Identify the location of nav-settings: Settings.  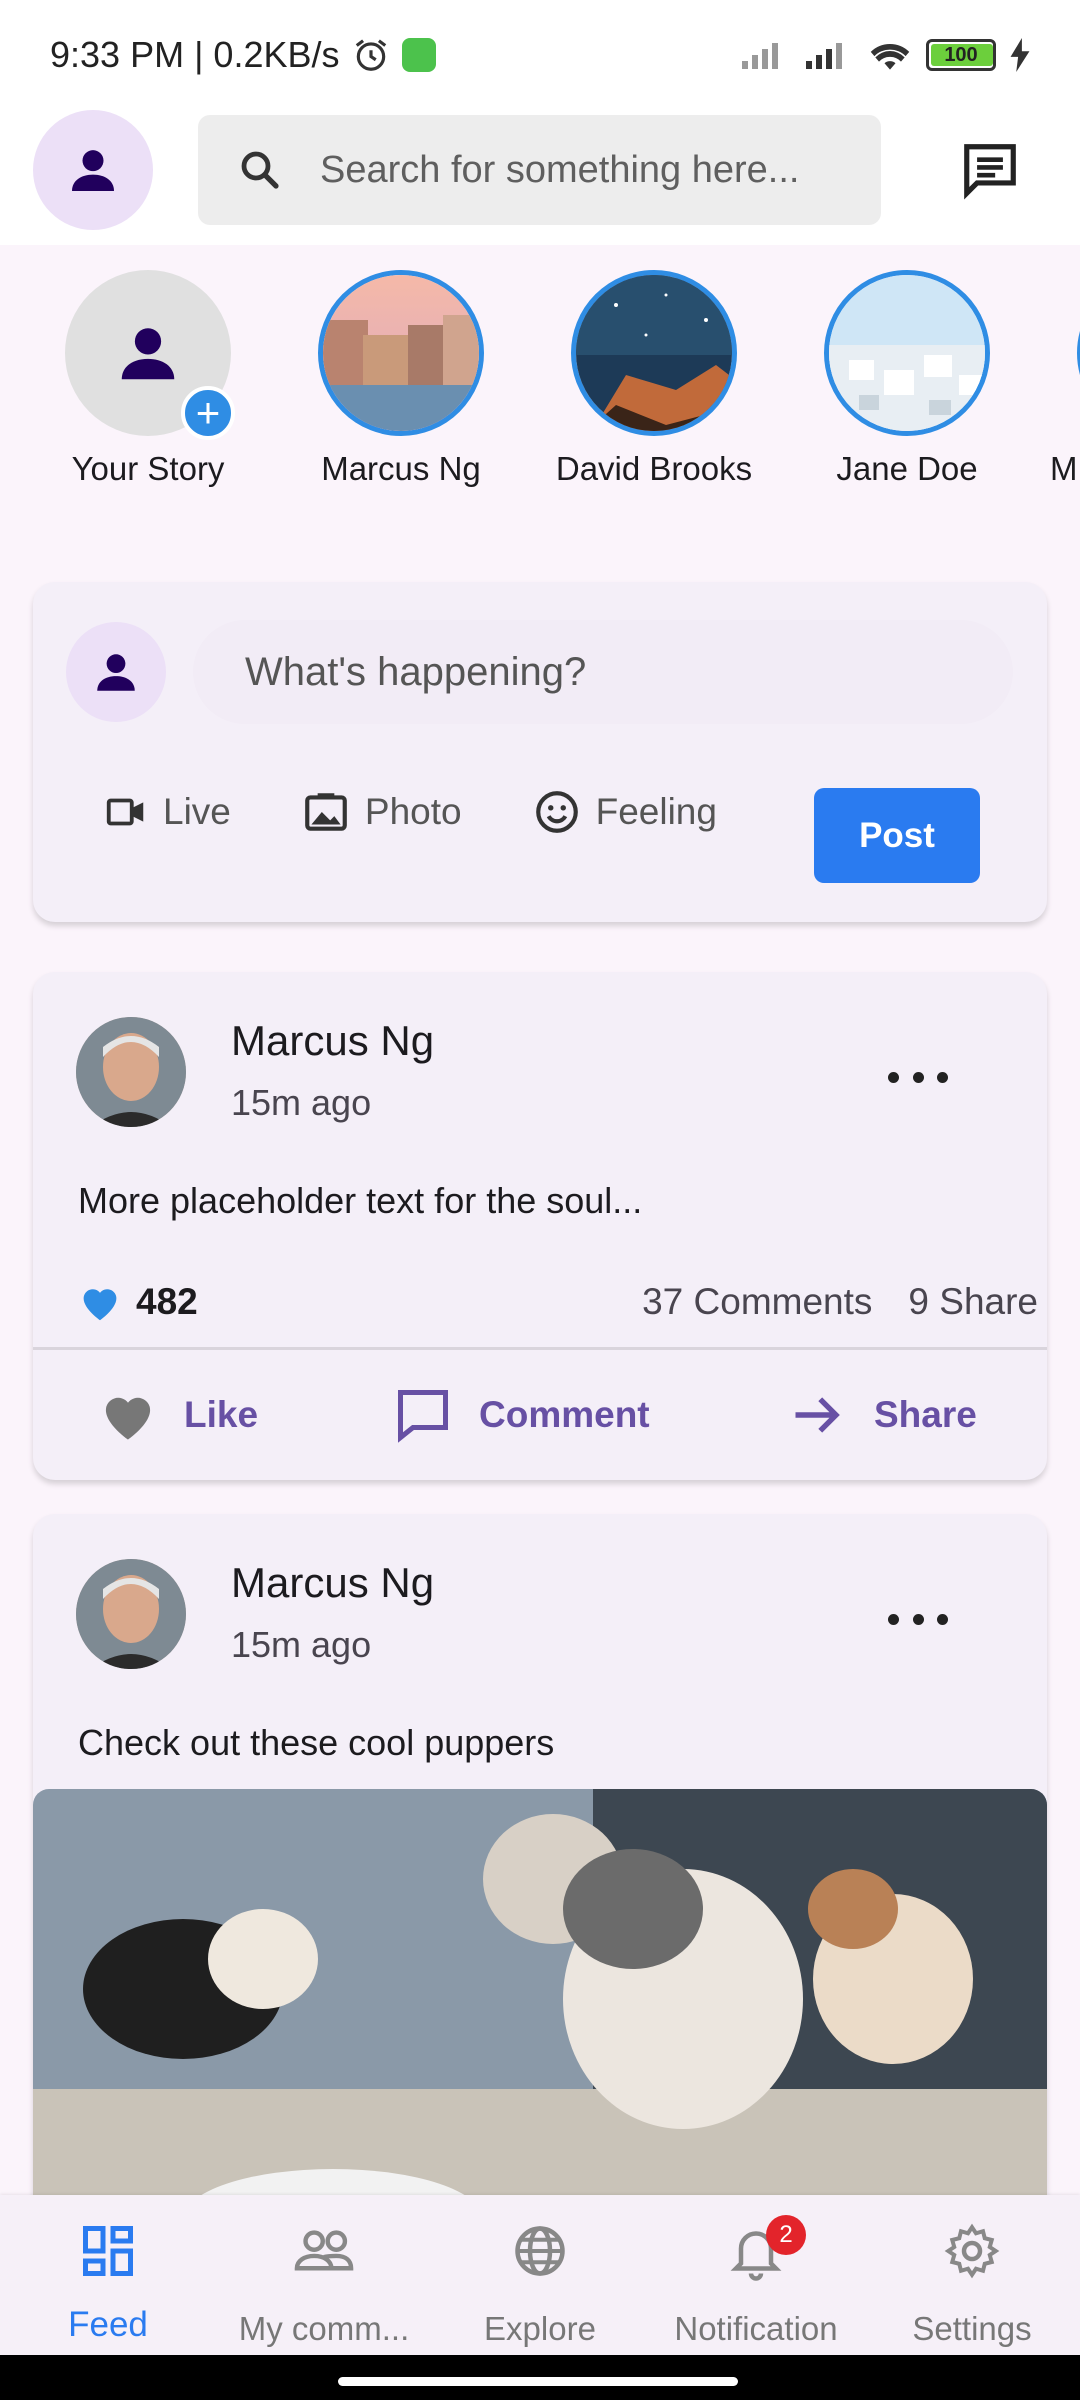
(972, 2275).